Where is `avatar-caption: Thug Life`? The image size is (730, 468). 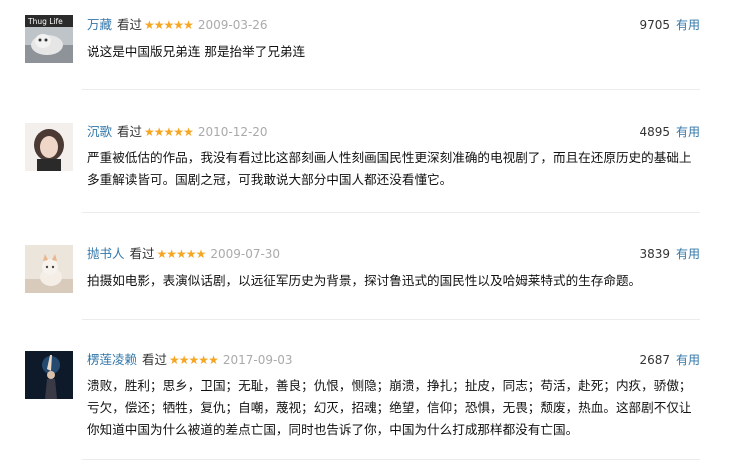
avatar-caption: Thug Life is located at coordinates (45, 21).